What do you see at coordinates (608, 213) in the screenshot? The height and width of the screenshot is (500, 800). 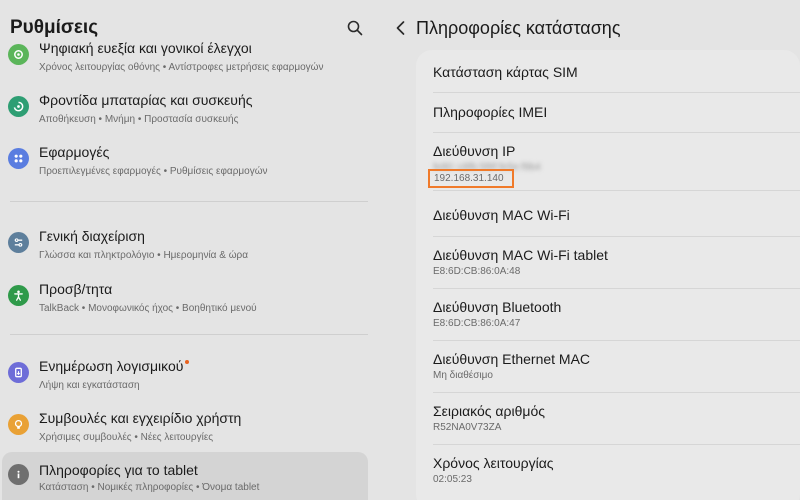 I see `row-mac-wifi: Διεύθυνση MAC Wi-Fi` at bounding box center [608, 213].